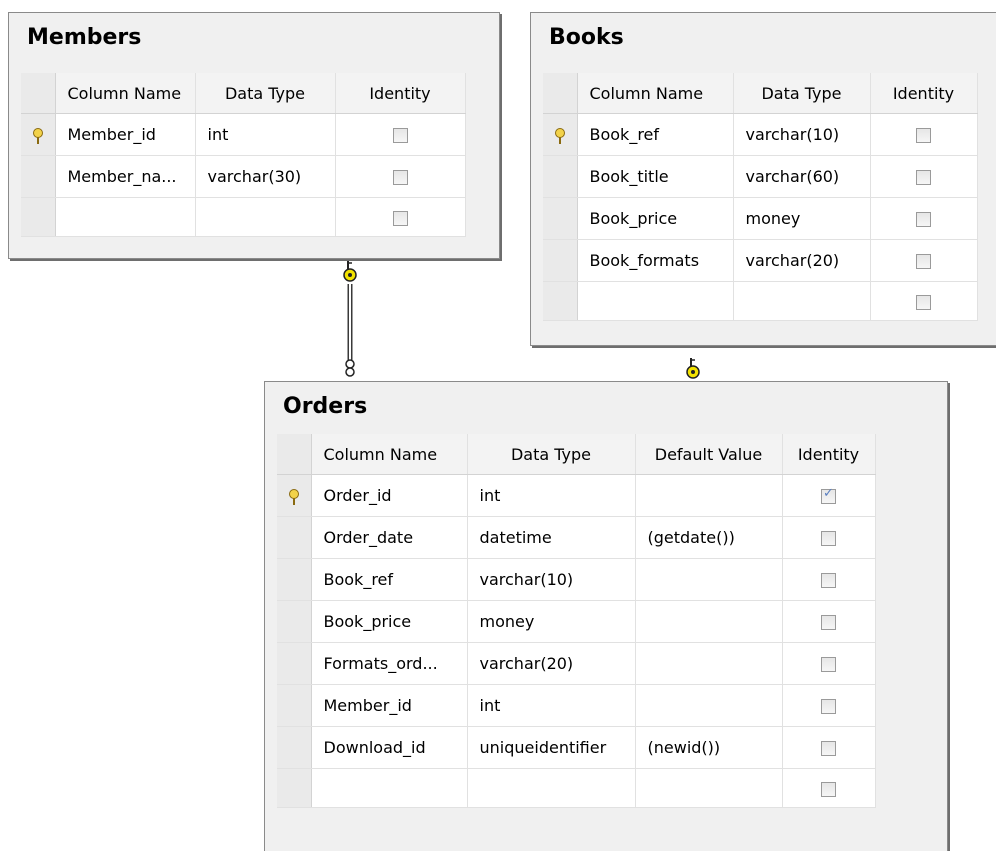  What do you see at coordinates (693, 368) in the screenshot?
I see `relationship-books-orders` at bounding box center [693, 368].